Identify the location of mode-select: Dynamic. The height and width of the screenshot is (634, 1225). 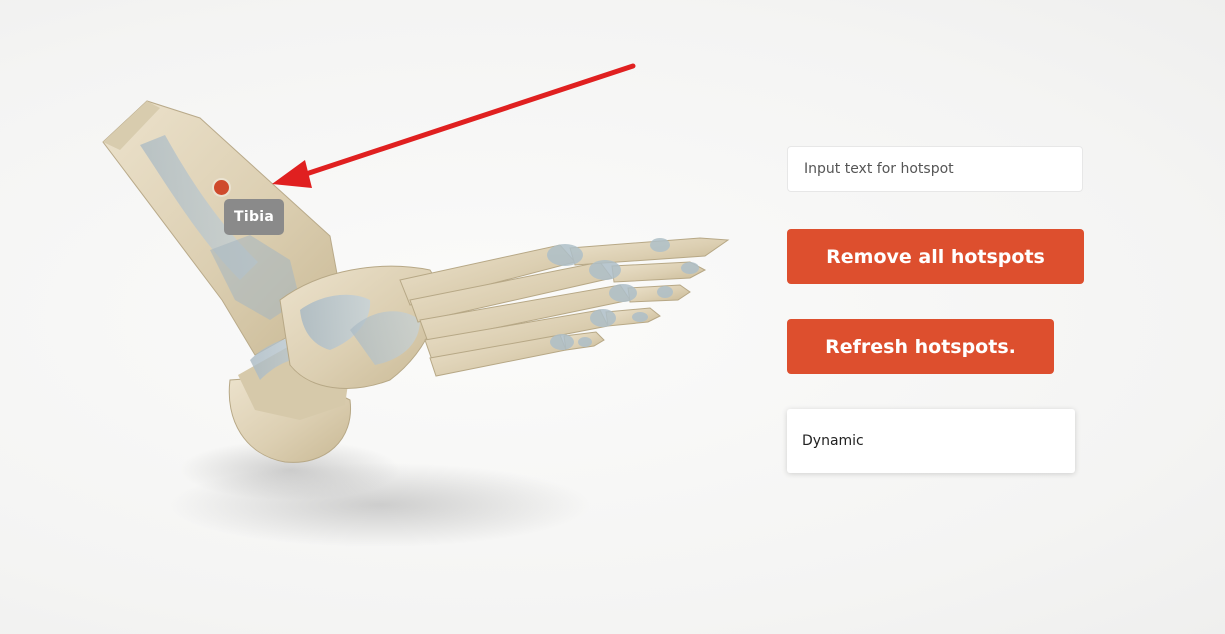
(931, 441).